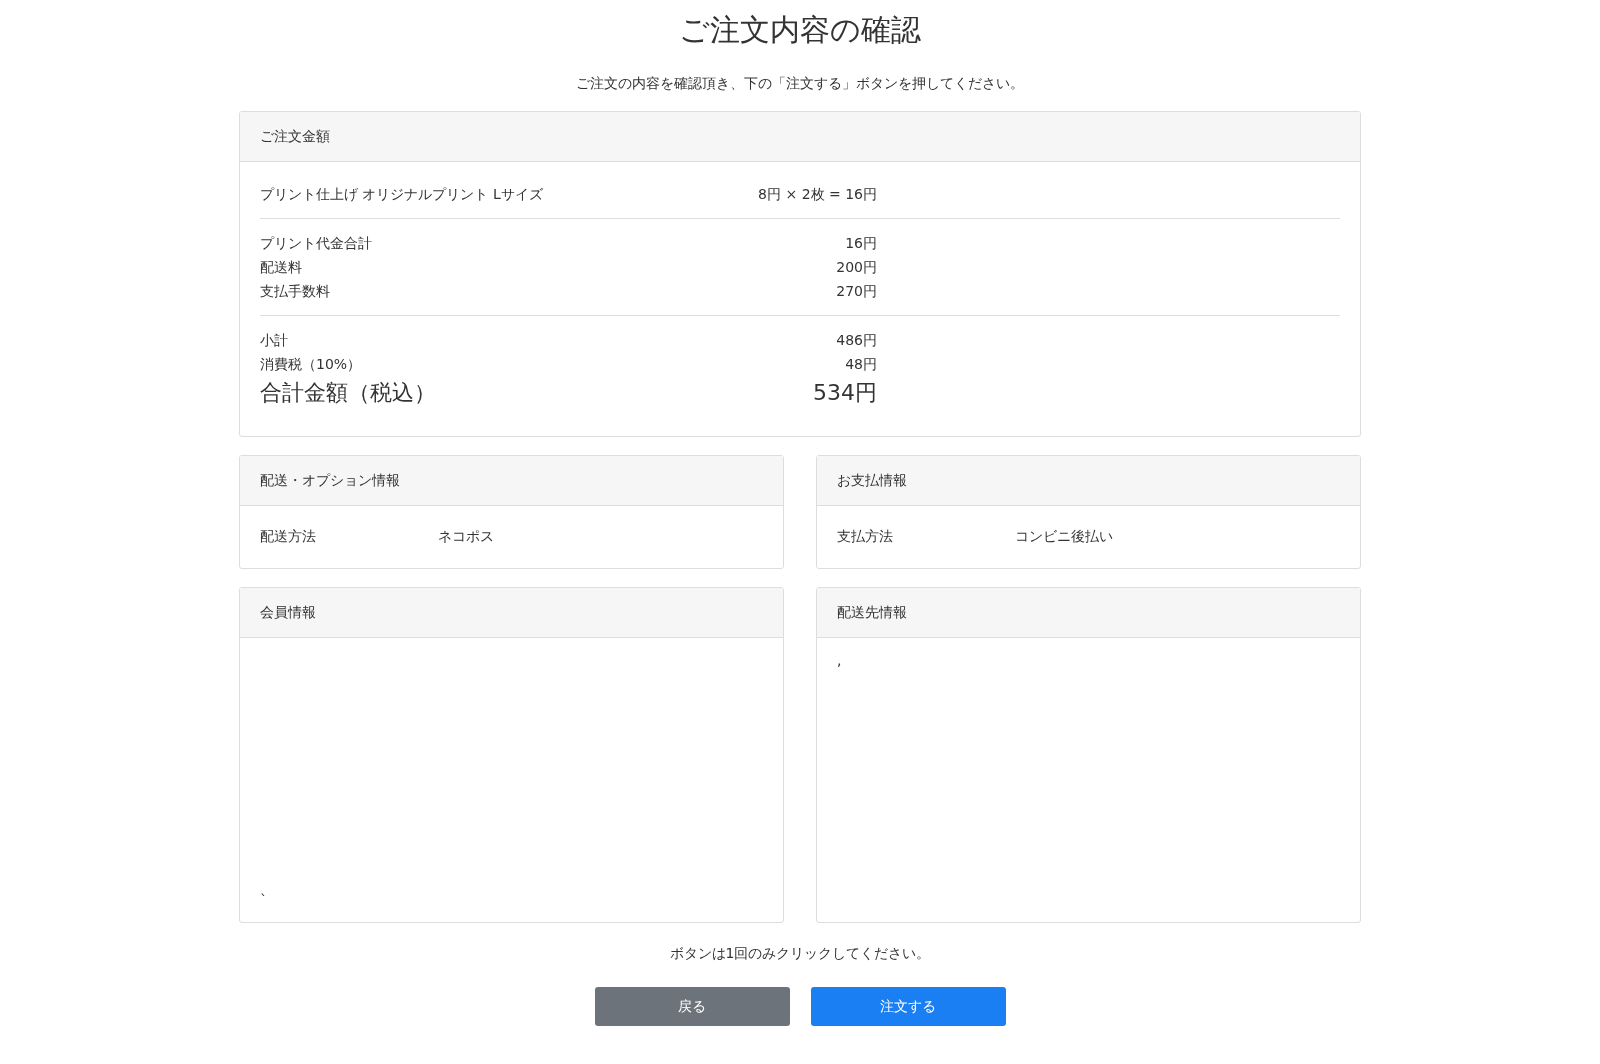 This screenshot has width=1600, height=1064. What do you see at coordinates (839, 660) in the screenshot?
I see `address-text: ,` at bounding box center [839, 660].